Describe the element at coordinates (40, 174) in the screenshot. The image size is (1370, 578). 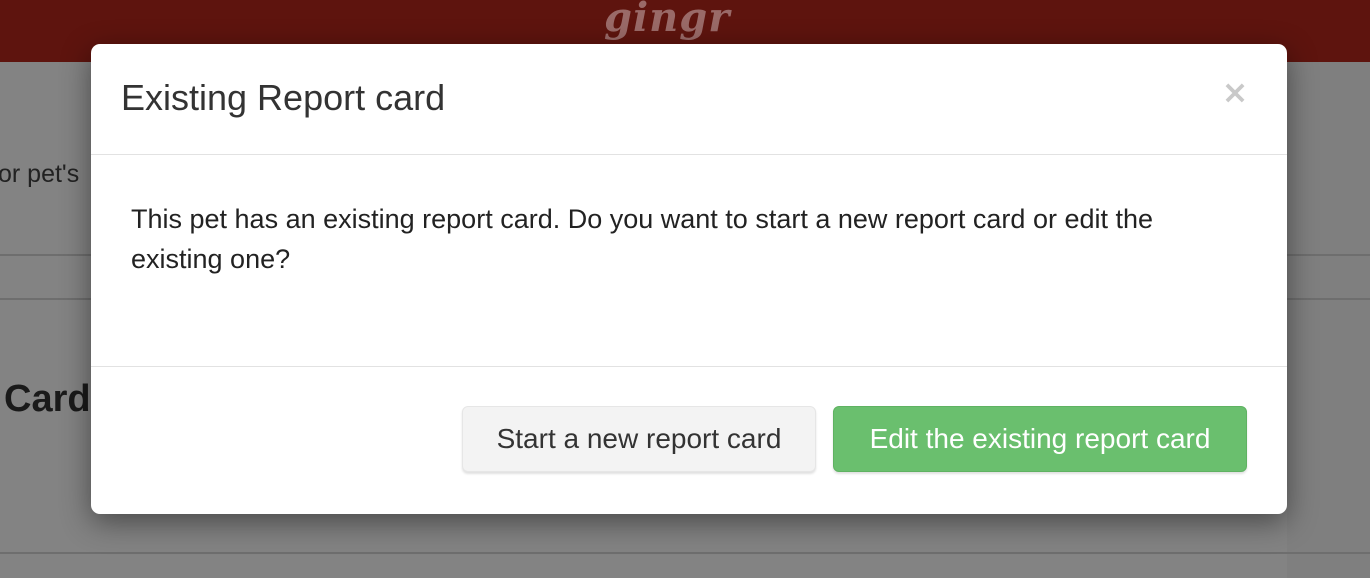
I see `background-text: or pet's` at that location.